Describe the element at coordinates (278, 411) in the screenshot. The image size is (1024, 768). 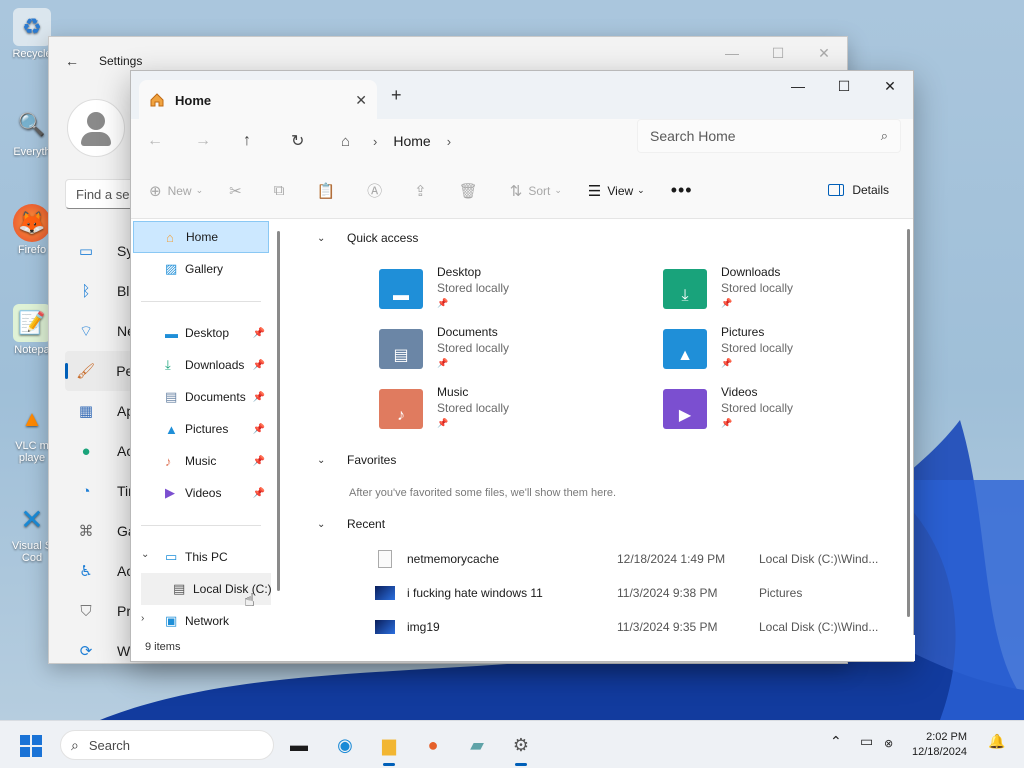
I see `nav-scrollbar` at that location.